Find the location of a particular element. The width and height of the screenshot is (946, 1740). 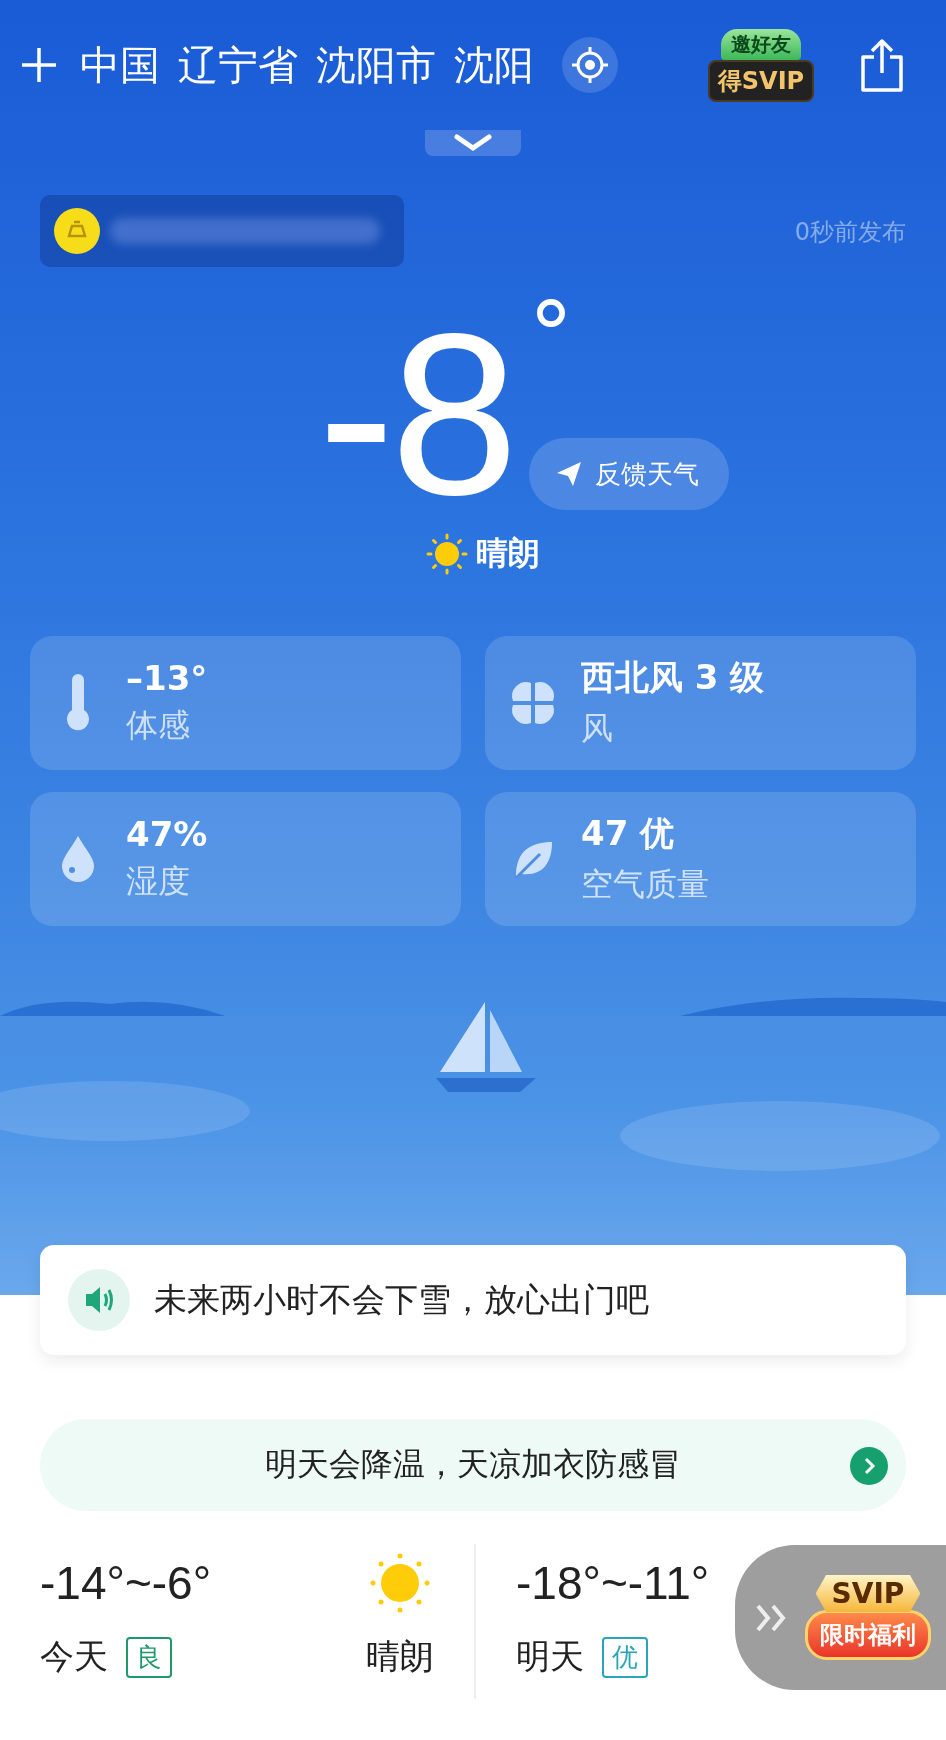

chevron-down-icon is located at coordinates (473, 143).